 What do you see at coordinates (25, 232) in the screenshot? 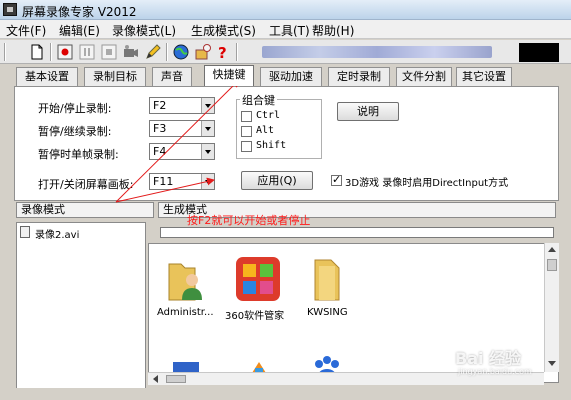
I see `video-file-icon` at bounding box center [25, 232].